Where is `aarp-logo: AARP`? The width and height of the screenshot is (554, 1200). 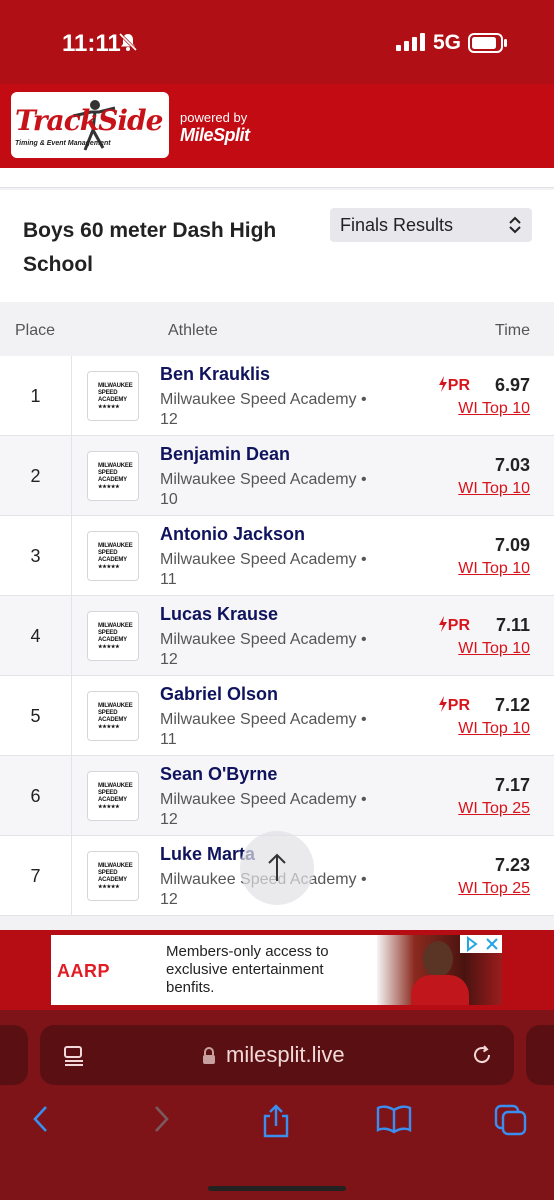 aarp-logo: AARP is located at coordinates (84, 971).